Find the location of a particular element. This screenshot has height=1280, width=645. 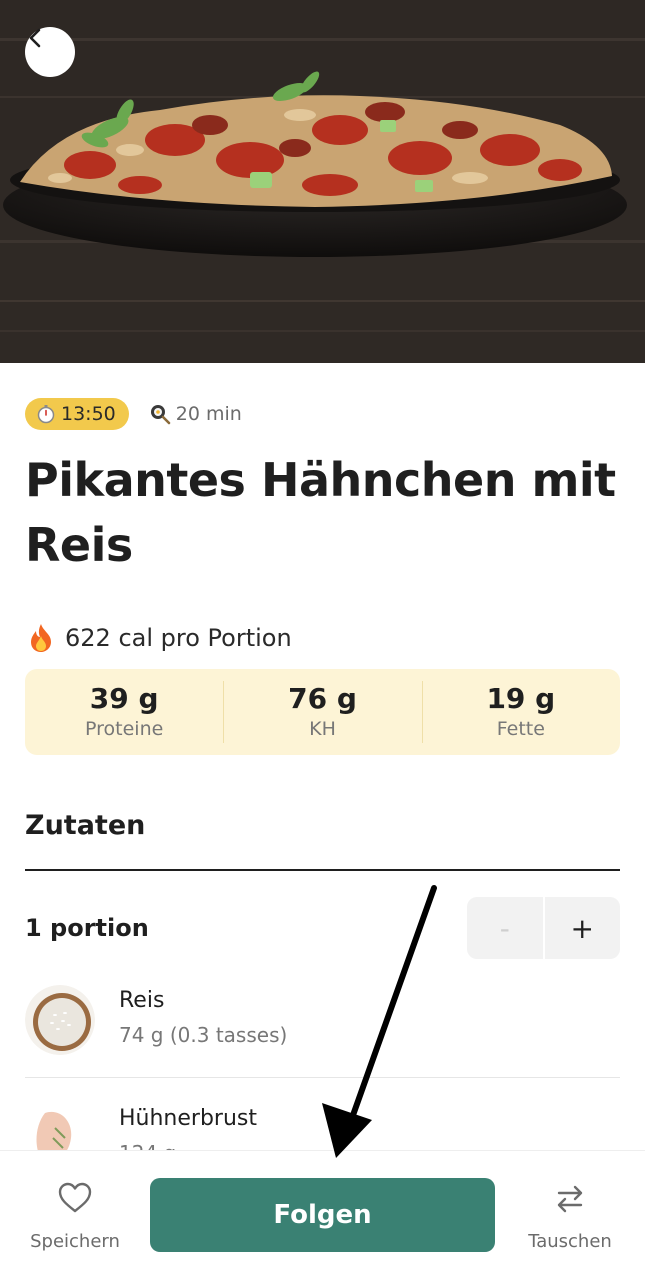

rice-image is located at coordinates (60, 1020).